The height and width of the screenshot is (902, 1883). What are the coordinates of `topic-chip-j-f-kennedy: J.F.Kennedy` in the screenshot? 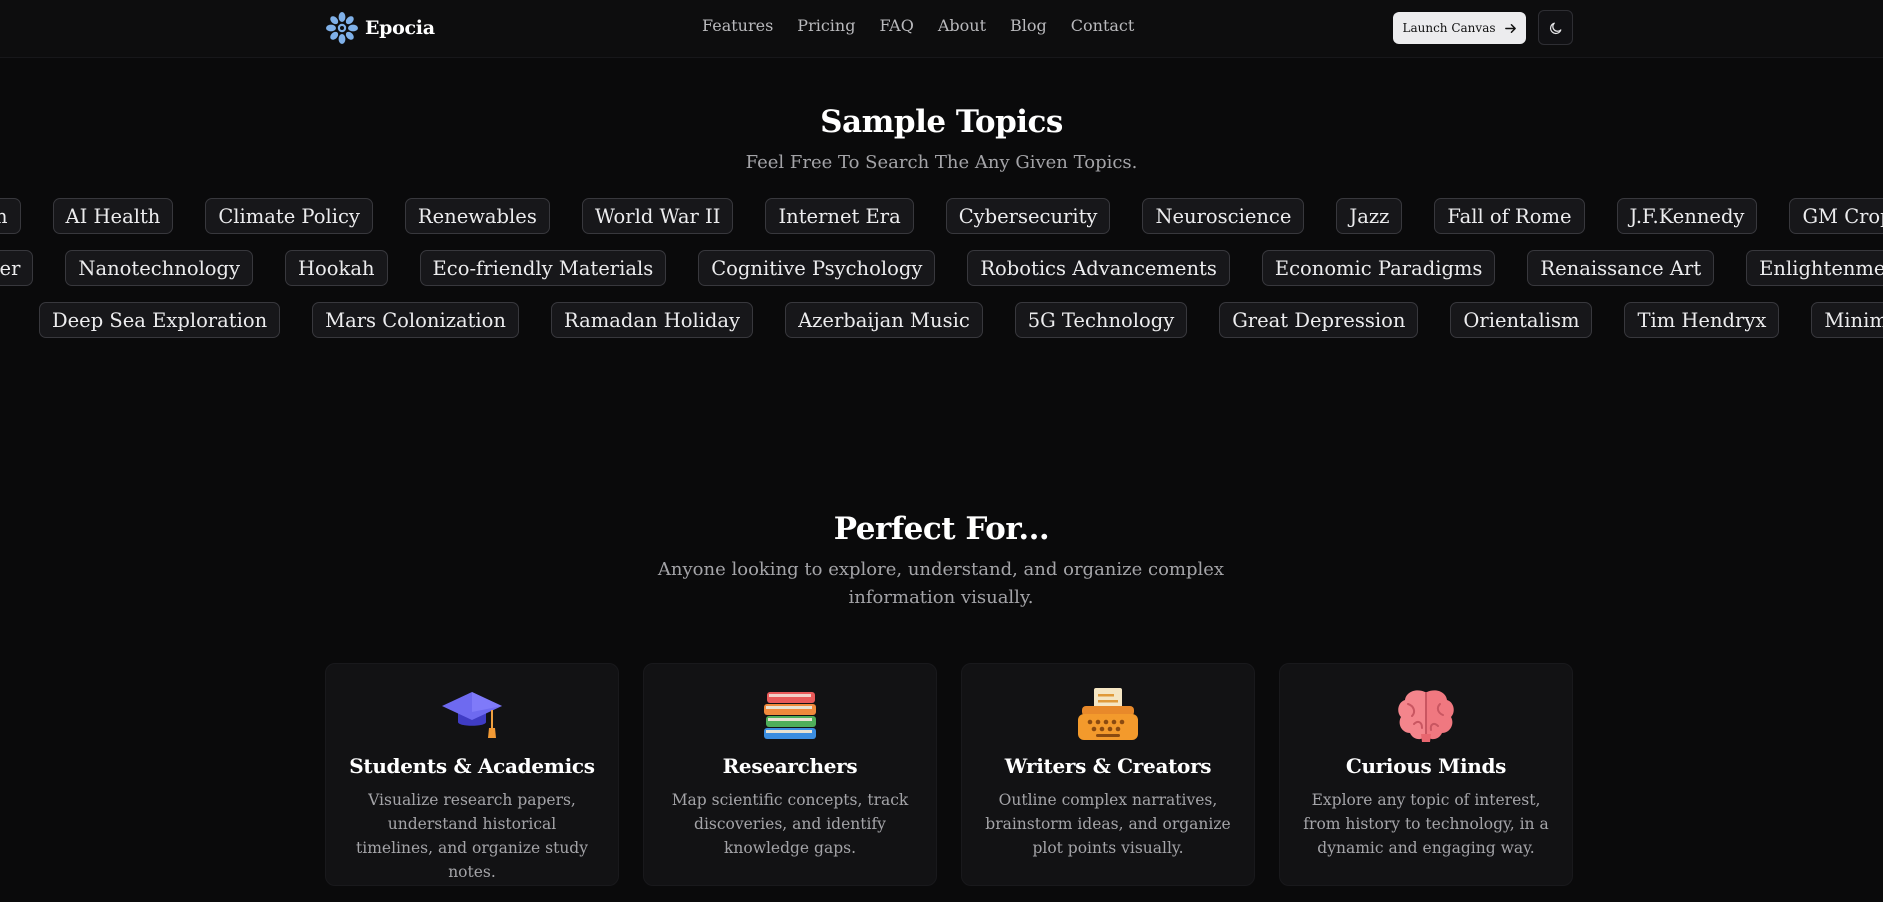 It's located at (1687, 216).